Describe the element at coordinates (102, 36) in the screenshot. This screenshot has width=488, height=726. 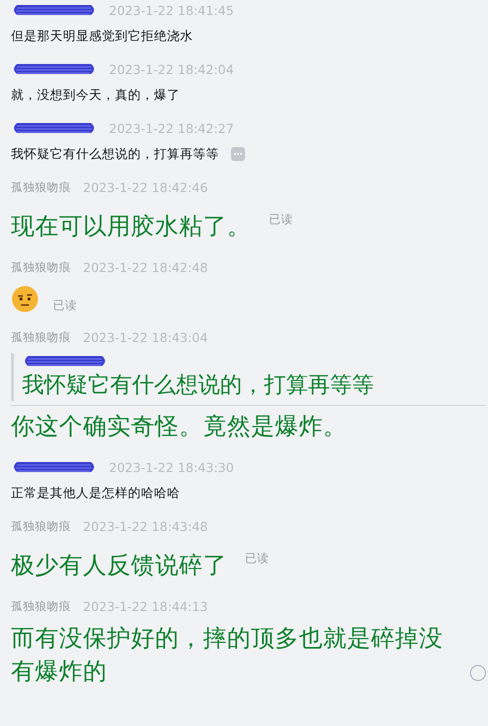
I see `message-text: 但是那天明显感觉到它拒绝浇水` at that location.